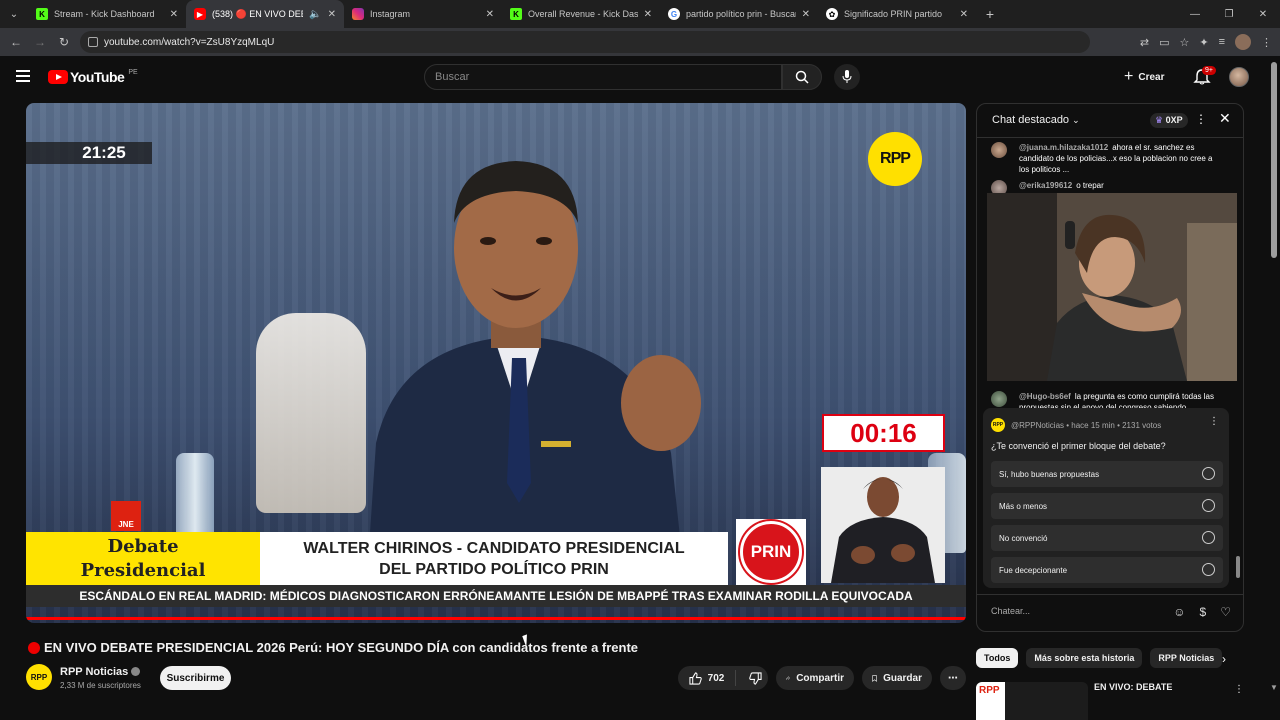 This screenshot has height=720, width=1280. What do you see at coordinates (1224, 659) in the screenshot?
I see `chevron-right-icon: ›` at bounding box center [1224, 659].